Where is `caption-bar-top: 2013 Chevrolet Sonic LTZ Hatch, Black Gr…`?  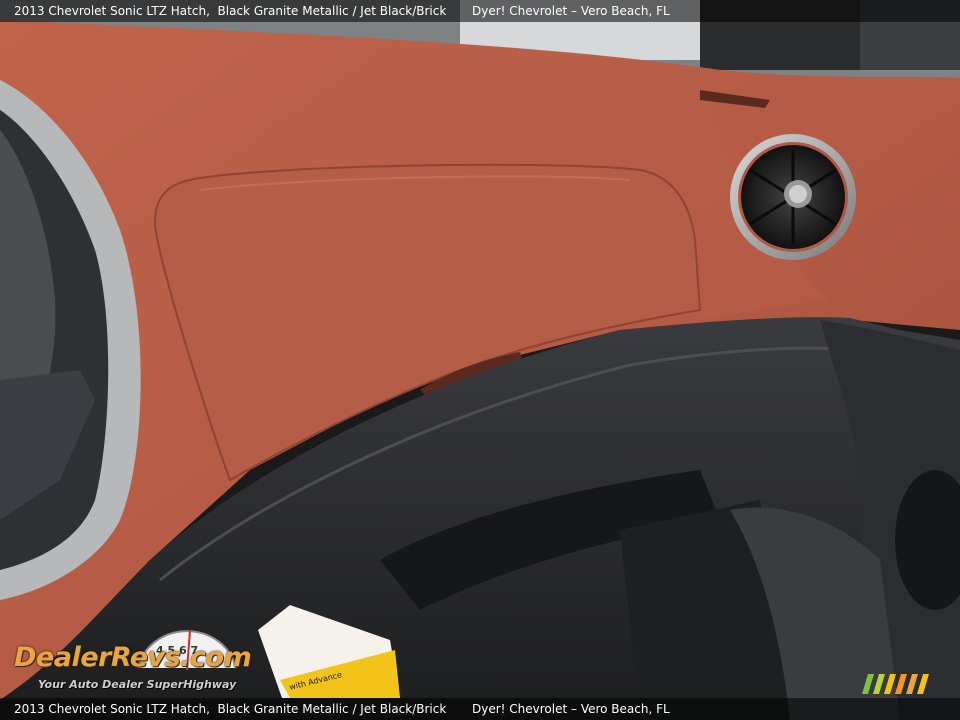
caption-bar-top: 2013 Chevrolet Sonic LTZ Hatch, Black Gr… is located at coordinates (480, 11).